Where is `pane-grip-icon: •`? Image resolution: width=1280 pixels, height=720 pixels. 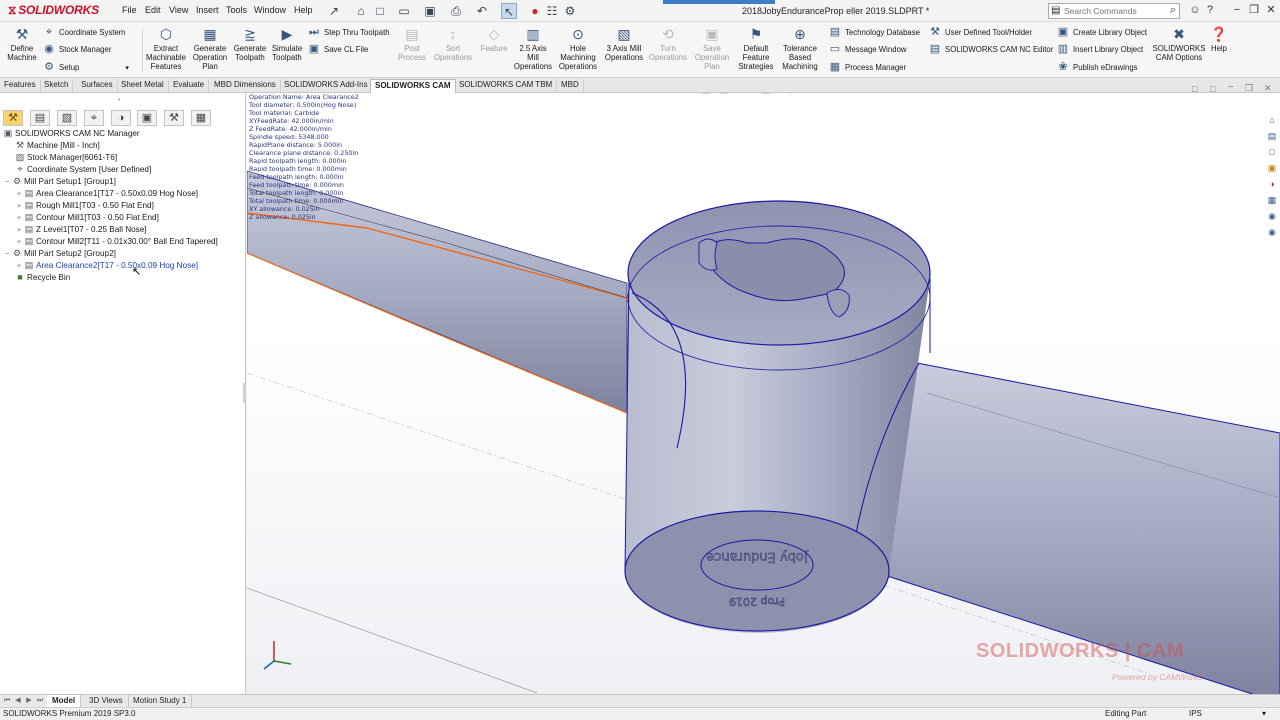 pane-grip-icon: • is located at coordinates (119, 100).